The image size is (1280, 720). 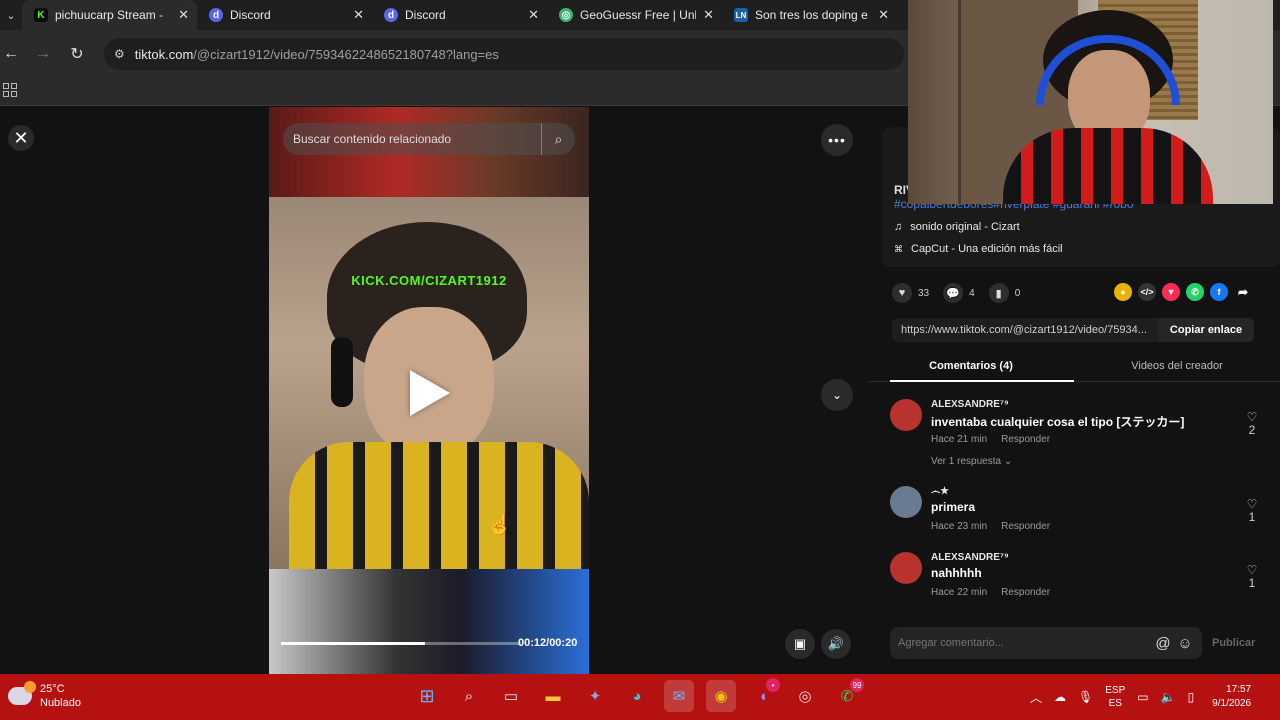 What do you see at coordinates (971, 366) in the screenshot?
I see `tab-comments: Comentarios (4)` at bounding box center [971, 366].